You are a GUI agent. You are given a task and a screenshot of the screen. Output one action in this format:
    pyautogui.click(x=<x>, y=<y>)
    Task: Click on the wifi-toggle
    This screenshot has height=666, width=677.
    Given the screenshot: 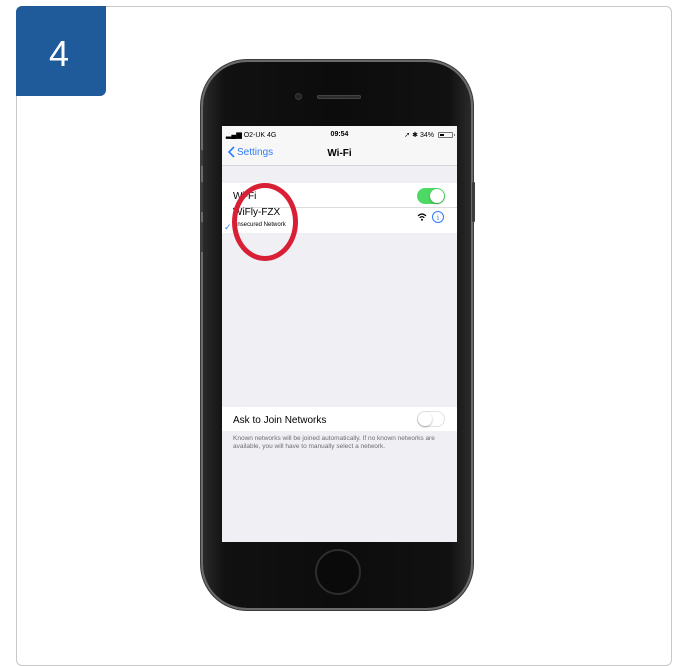 What is the action you would take?
    pyautogui.click(x=431, y=196)
    